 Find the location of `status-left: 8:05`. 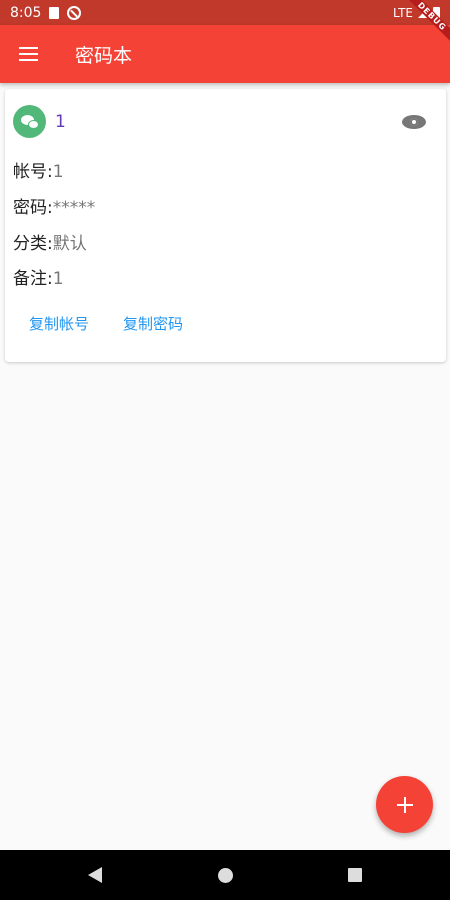

status-left: 8:05 is located at coordinates (46, 12).